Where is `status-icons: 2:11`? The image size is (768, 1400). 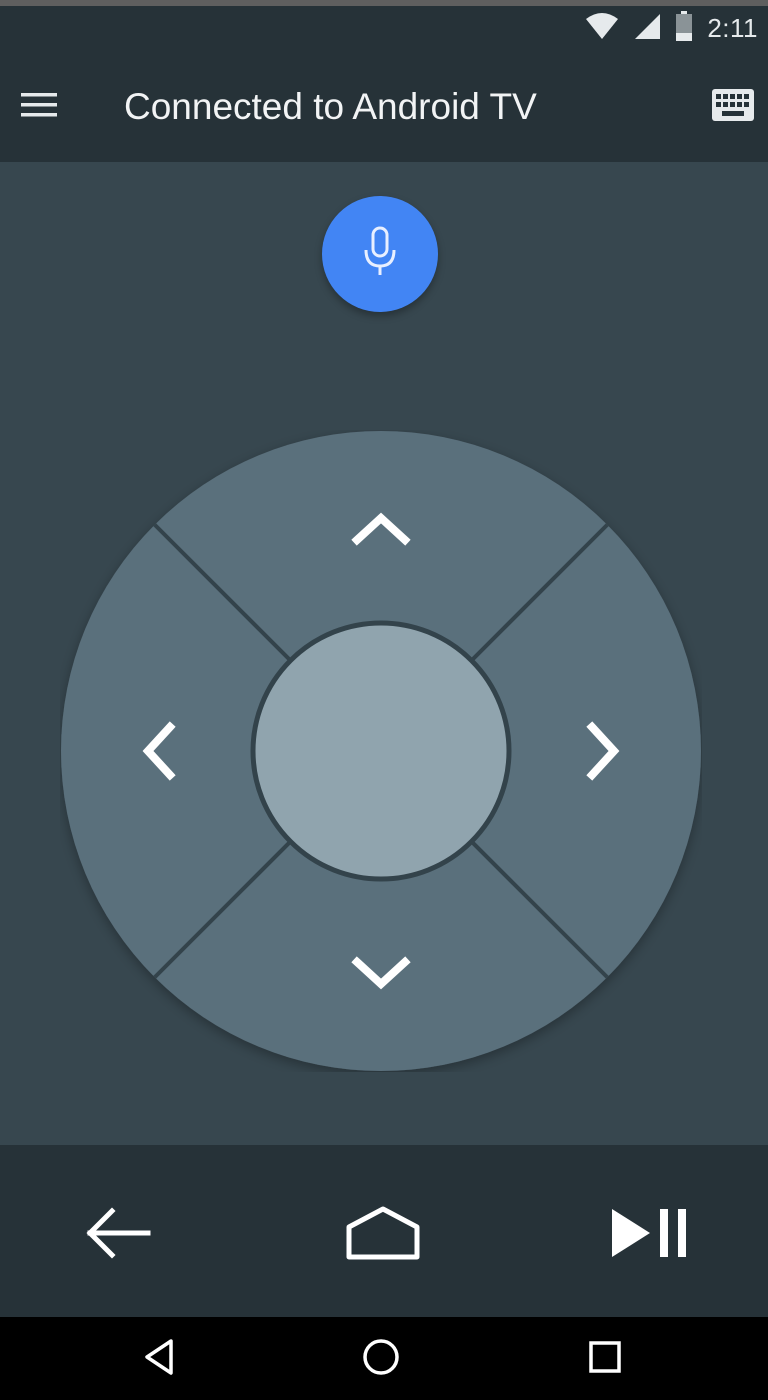
status-icons: 2:11 is located at coordinates (671, 28).